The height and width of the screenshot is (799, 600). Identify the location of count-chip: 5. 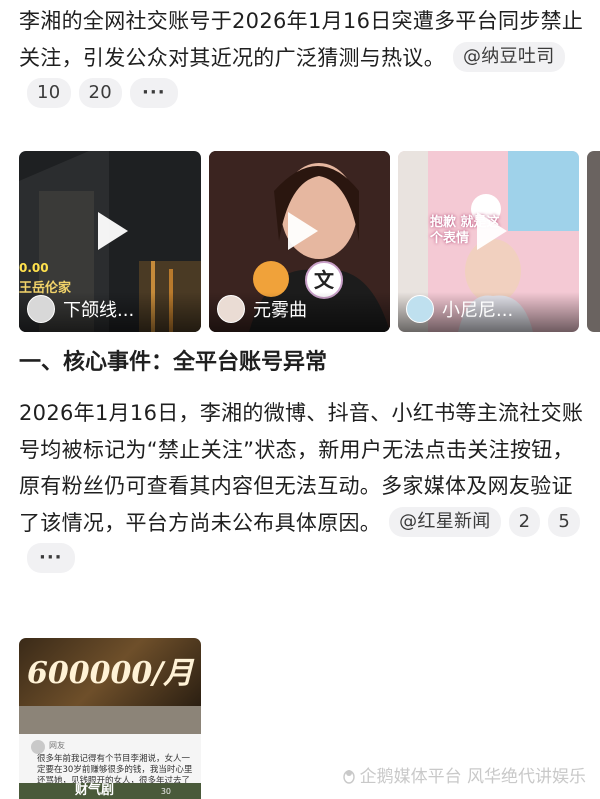
(564, 521).